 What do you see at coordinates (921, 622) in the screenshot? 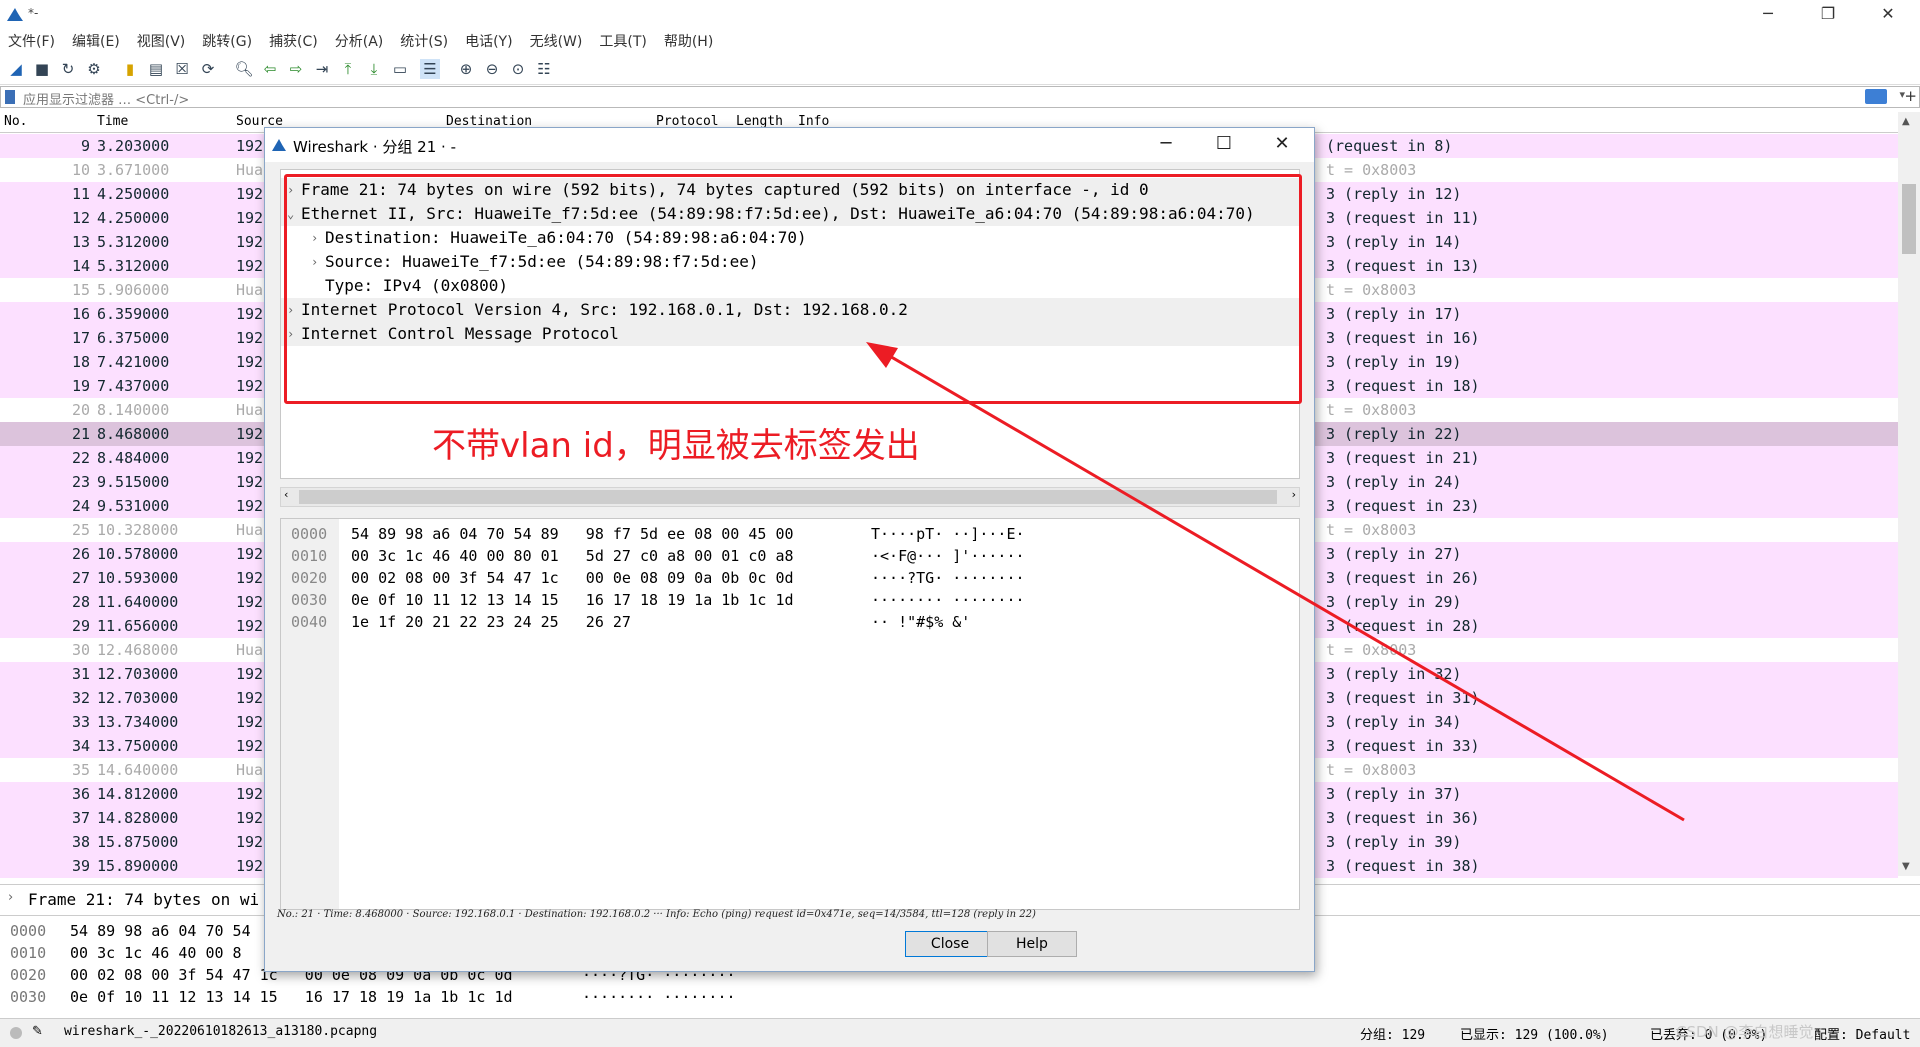
I see `bytes-asc: ·· !"#$% &'` at bounding box center [921, 622].